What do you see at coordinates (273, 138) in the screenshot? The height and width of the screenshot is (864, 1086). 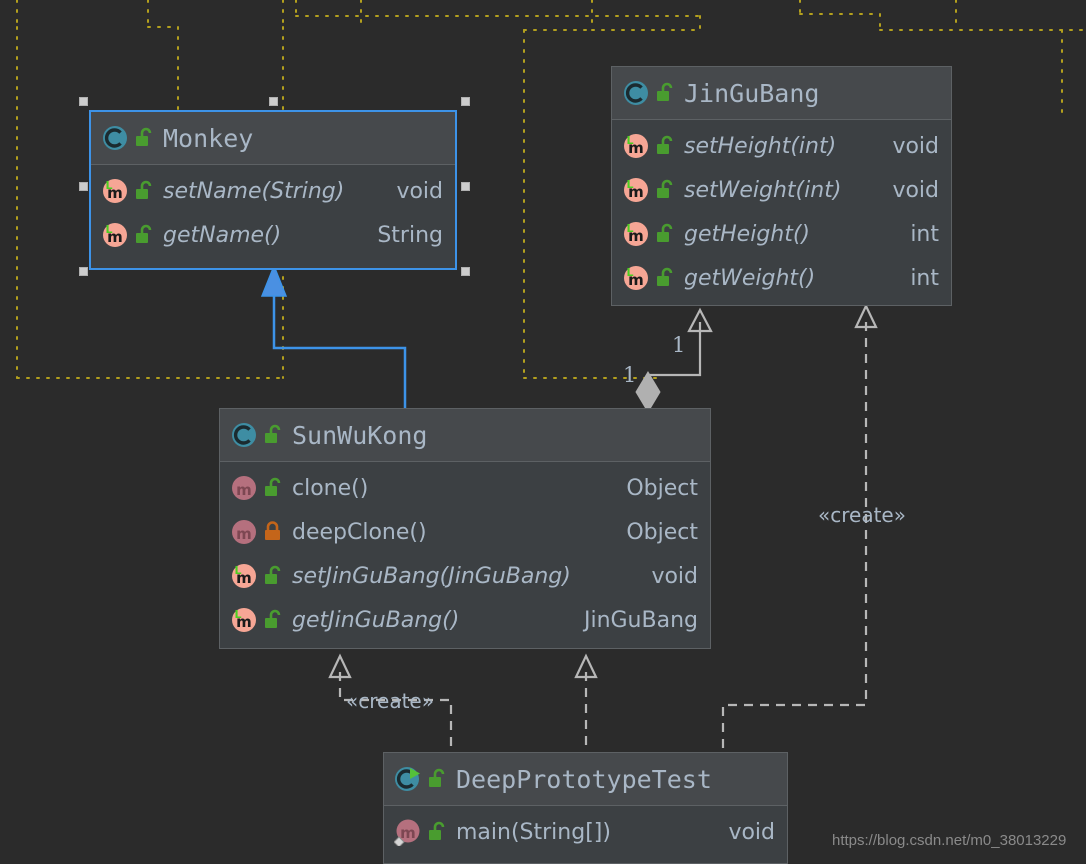 I see `class-header-monkey: Monkey` at bounding box center [273, 138].